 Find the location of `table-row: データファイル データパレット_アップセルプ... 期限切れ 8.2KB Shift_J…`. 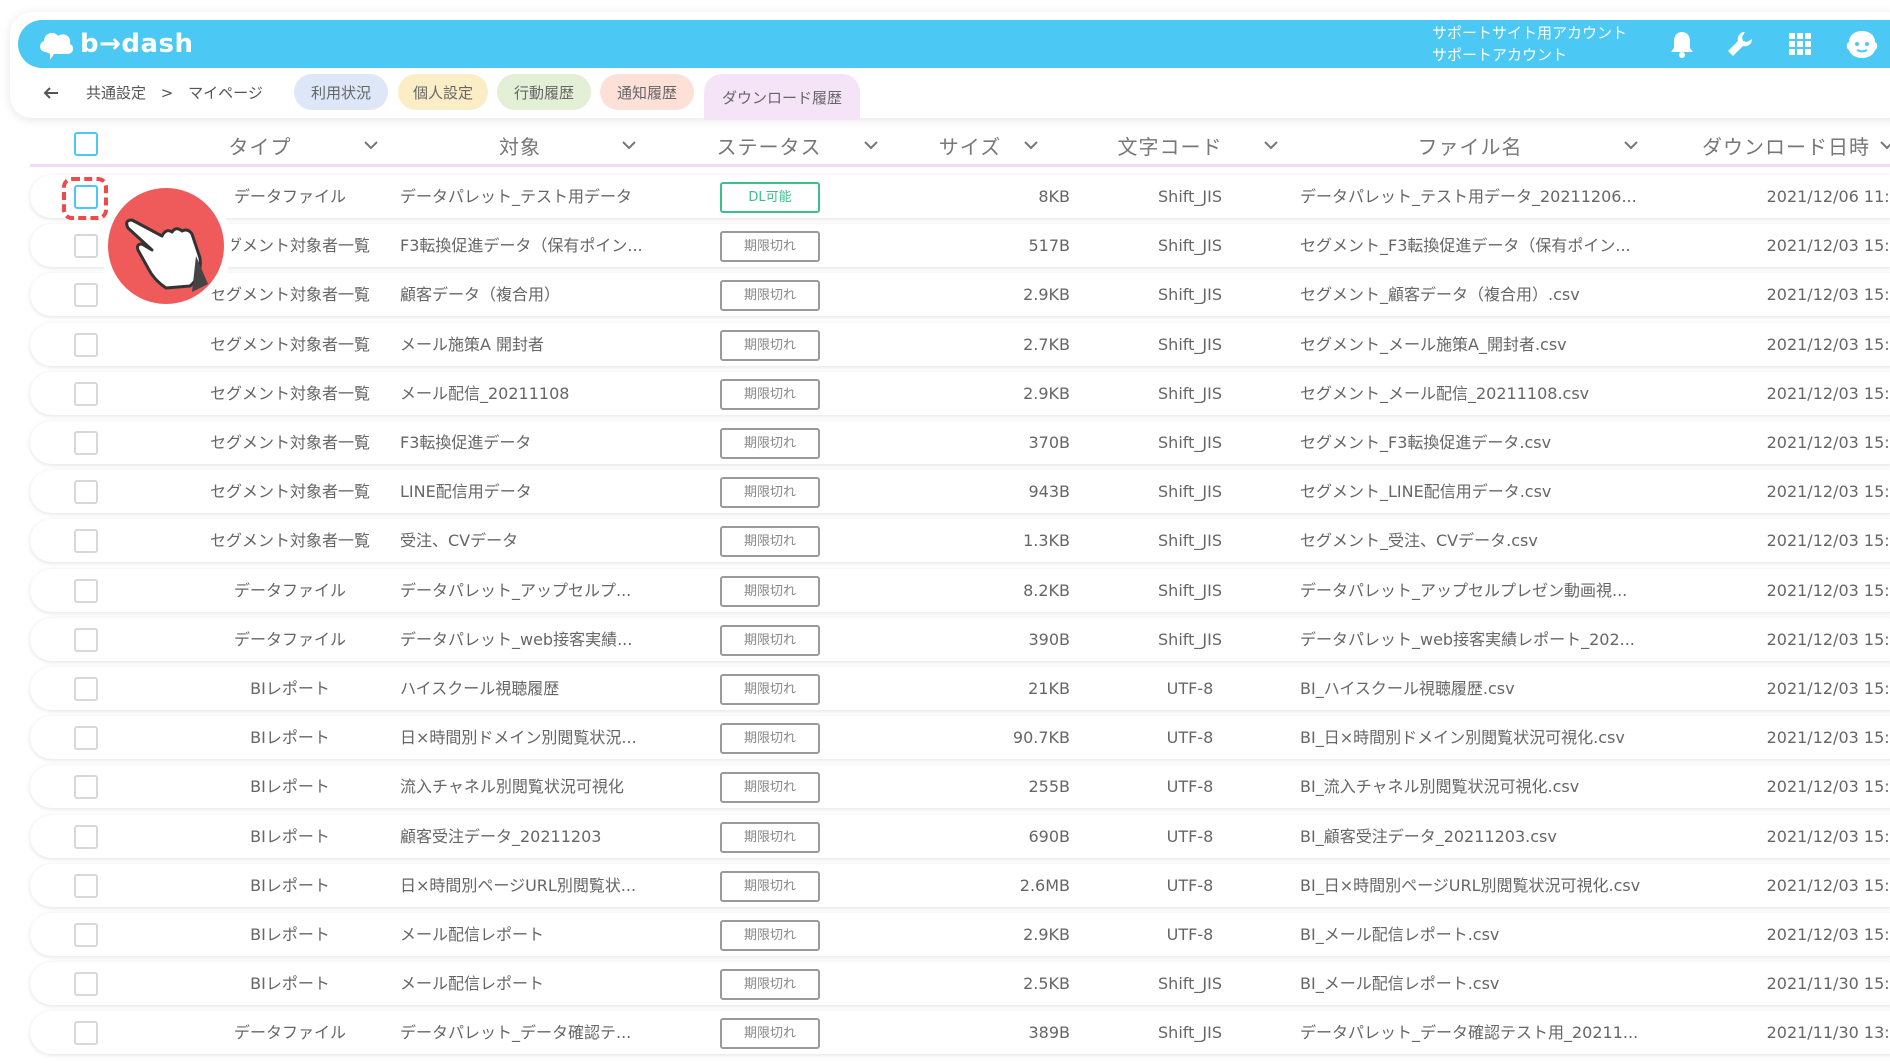

table-row: データファイル データパレット_アップセルプ... 期限切れ 8.2KB Shift_J… is located at coordinates (960, 590).